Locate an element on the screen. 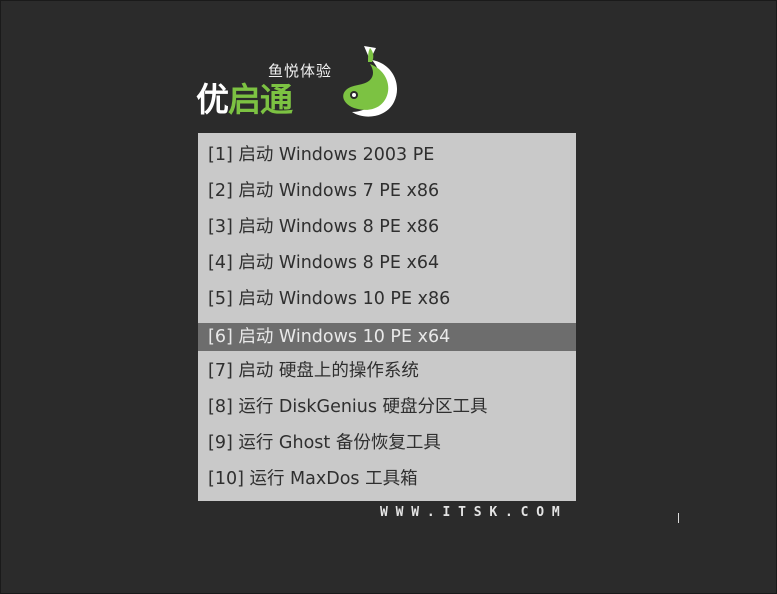  menu-item-9: [9] 运行 Ghost 备份恢复工具 is located at coordinates (387, 445).